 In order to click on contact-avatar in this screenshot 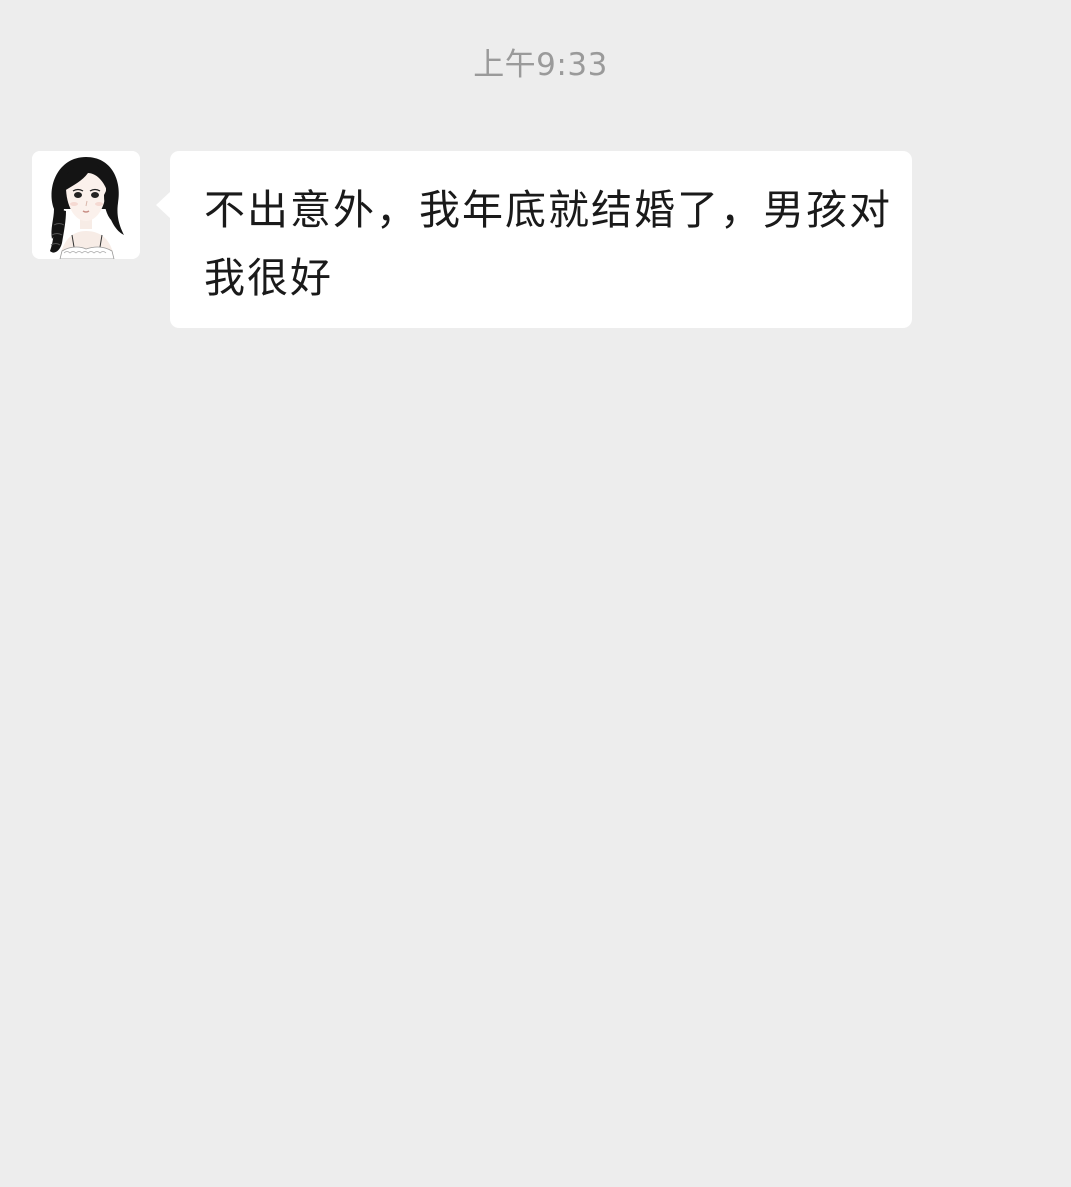, I will do `click(86, 205)`.